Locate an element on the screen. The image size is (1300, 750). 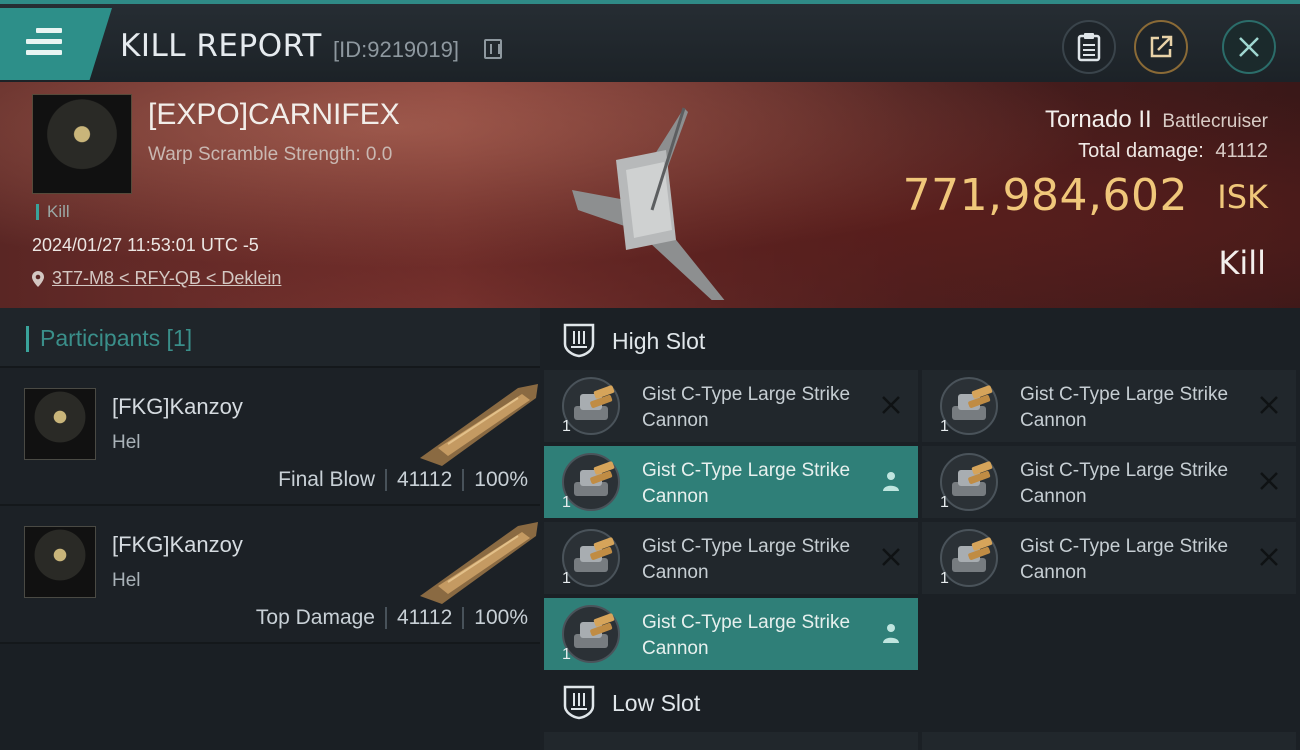
participant-row: [FKG]Kanzoy Hel Top Damage 41112 100% is located at coordinates (270, 575).